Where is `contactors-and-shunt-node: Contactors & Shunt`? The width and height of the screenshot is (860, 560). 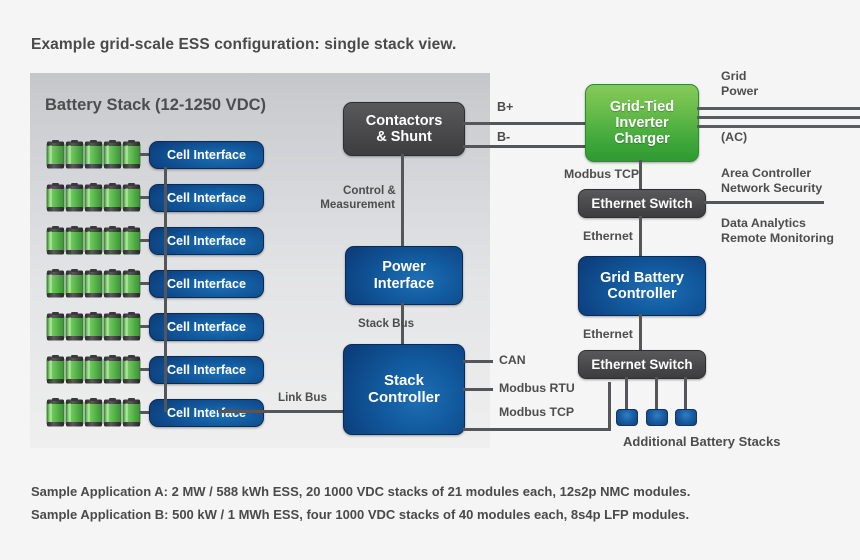
contactors-and-shunt-node: Contactors & Shunt is located at coordinates (404, 129).